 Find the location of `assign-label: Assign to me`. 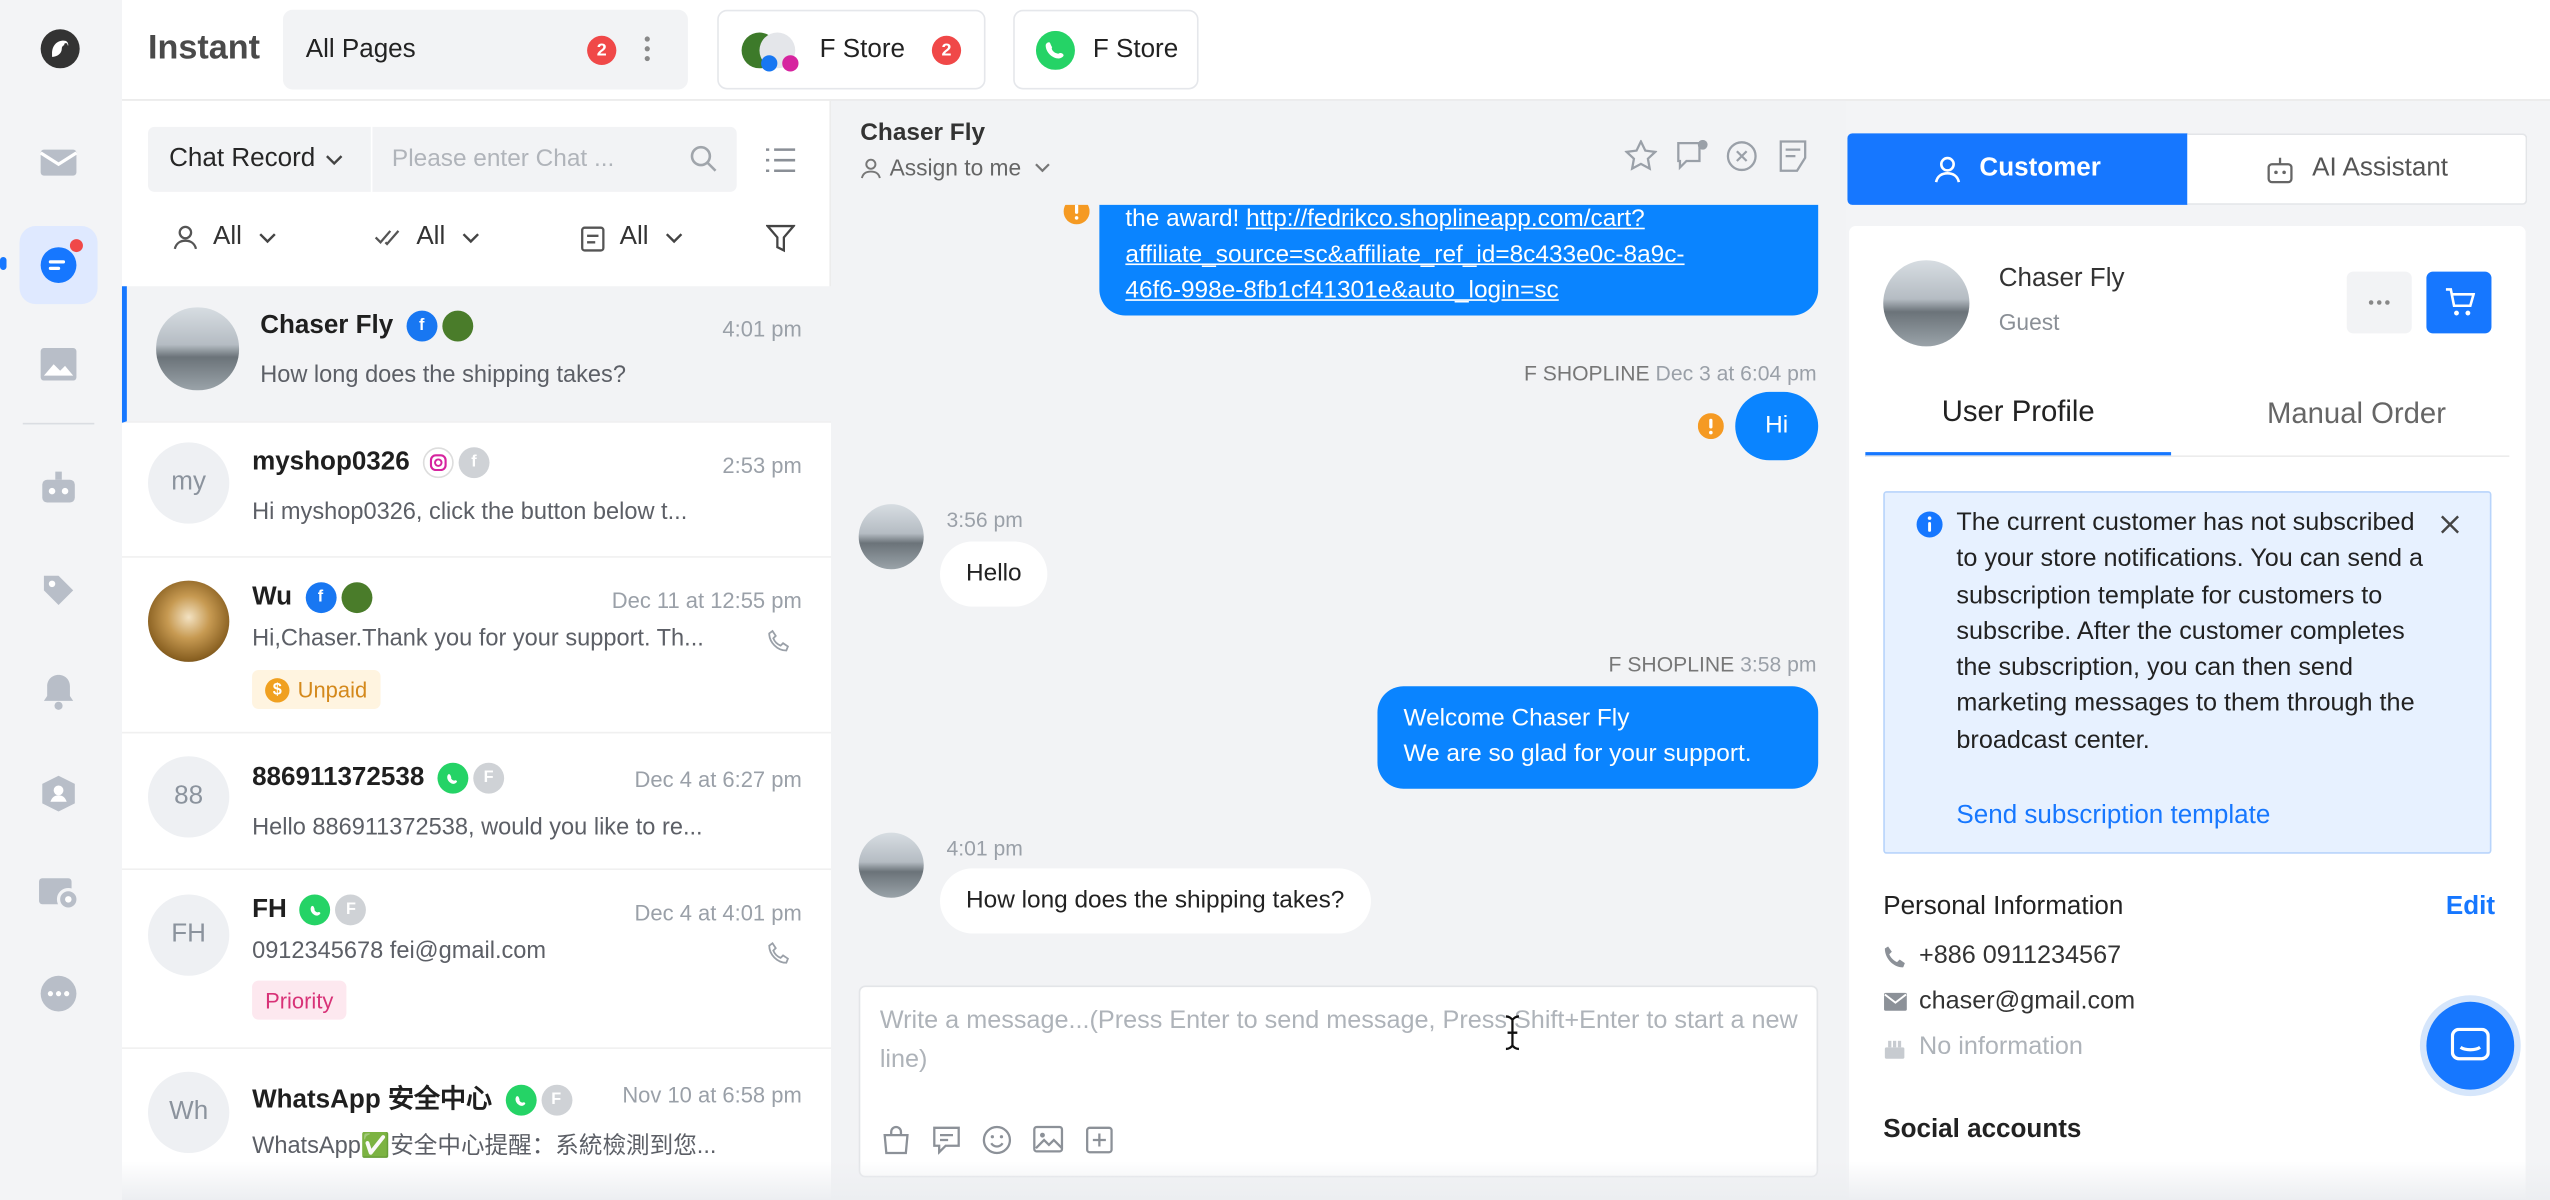

assign-label: Assign to me is located at coordinates (955, 167).